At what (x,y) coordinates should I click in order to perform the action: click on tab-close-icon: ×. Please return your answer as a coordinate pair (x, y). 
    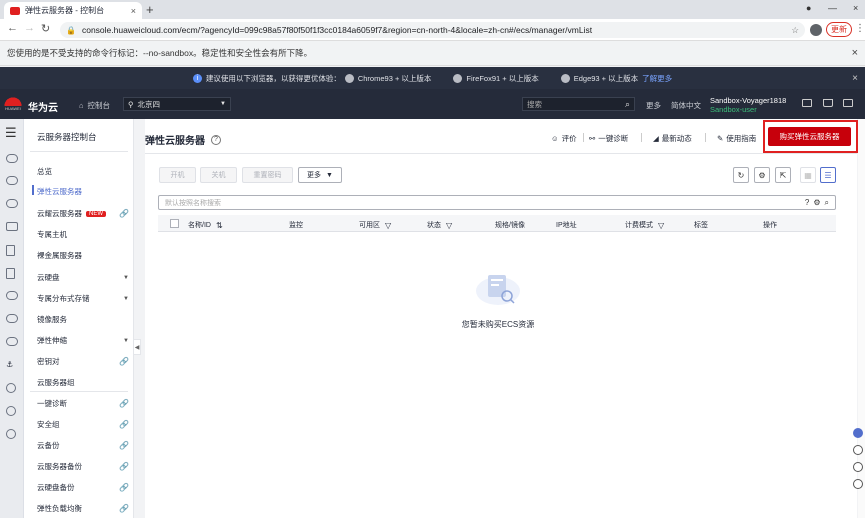
    Looking at the image, I should click on (133, 11).